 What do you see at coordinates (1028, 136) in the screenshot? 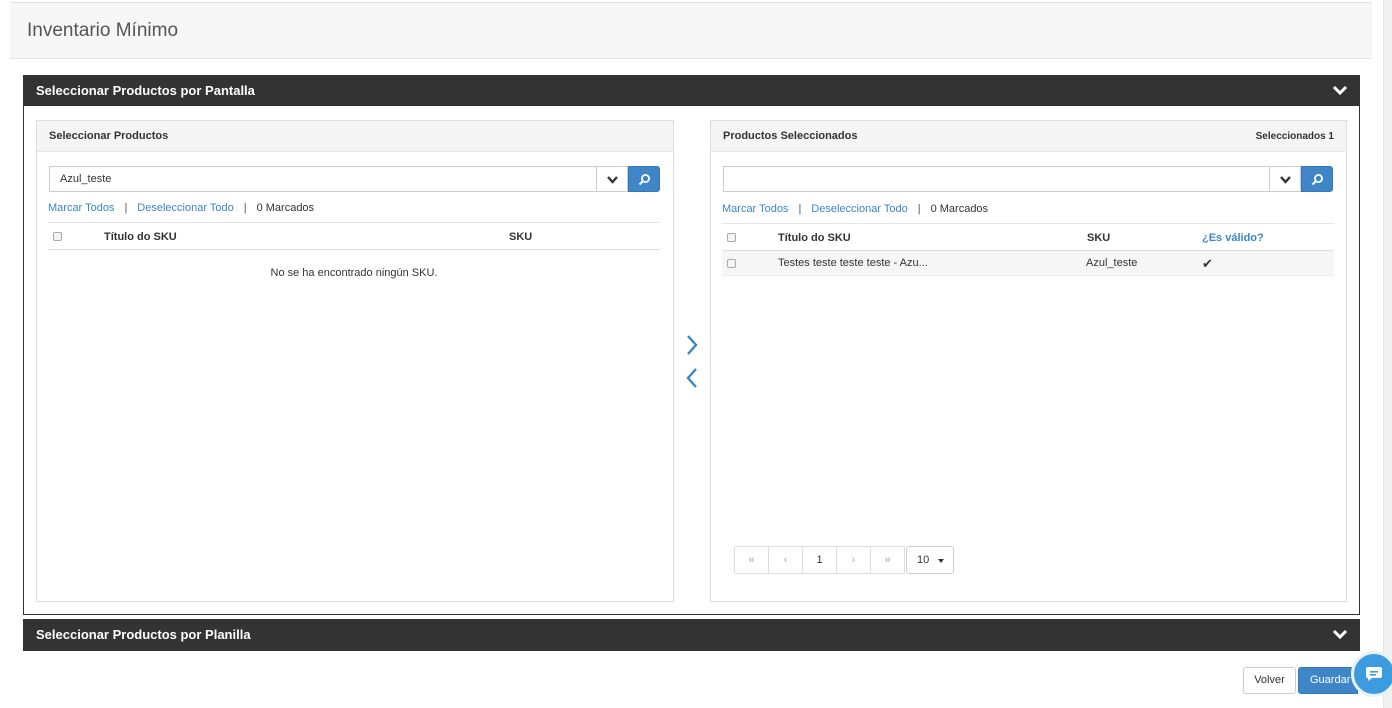
I see `panel-header: Productos Seleccionados Seleccionados 1` at bounding box center [1028, 136].